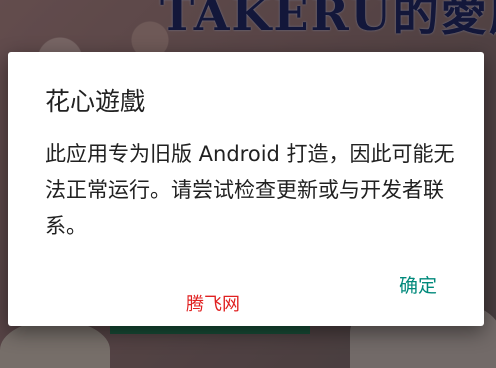 The width and height of the screenshot is (496, 368). I want to click on ok-button: 确定, so click(418, 284).